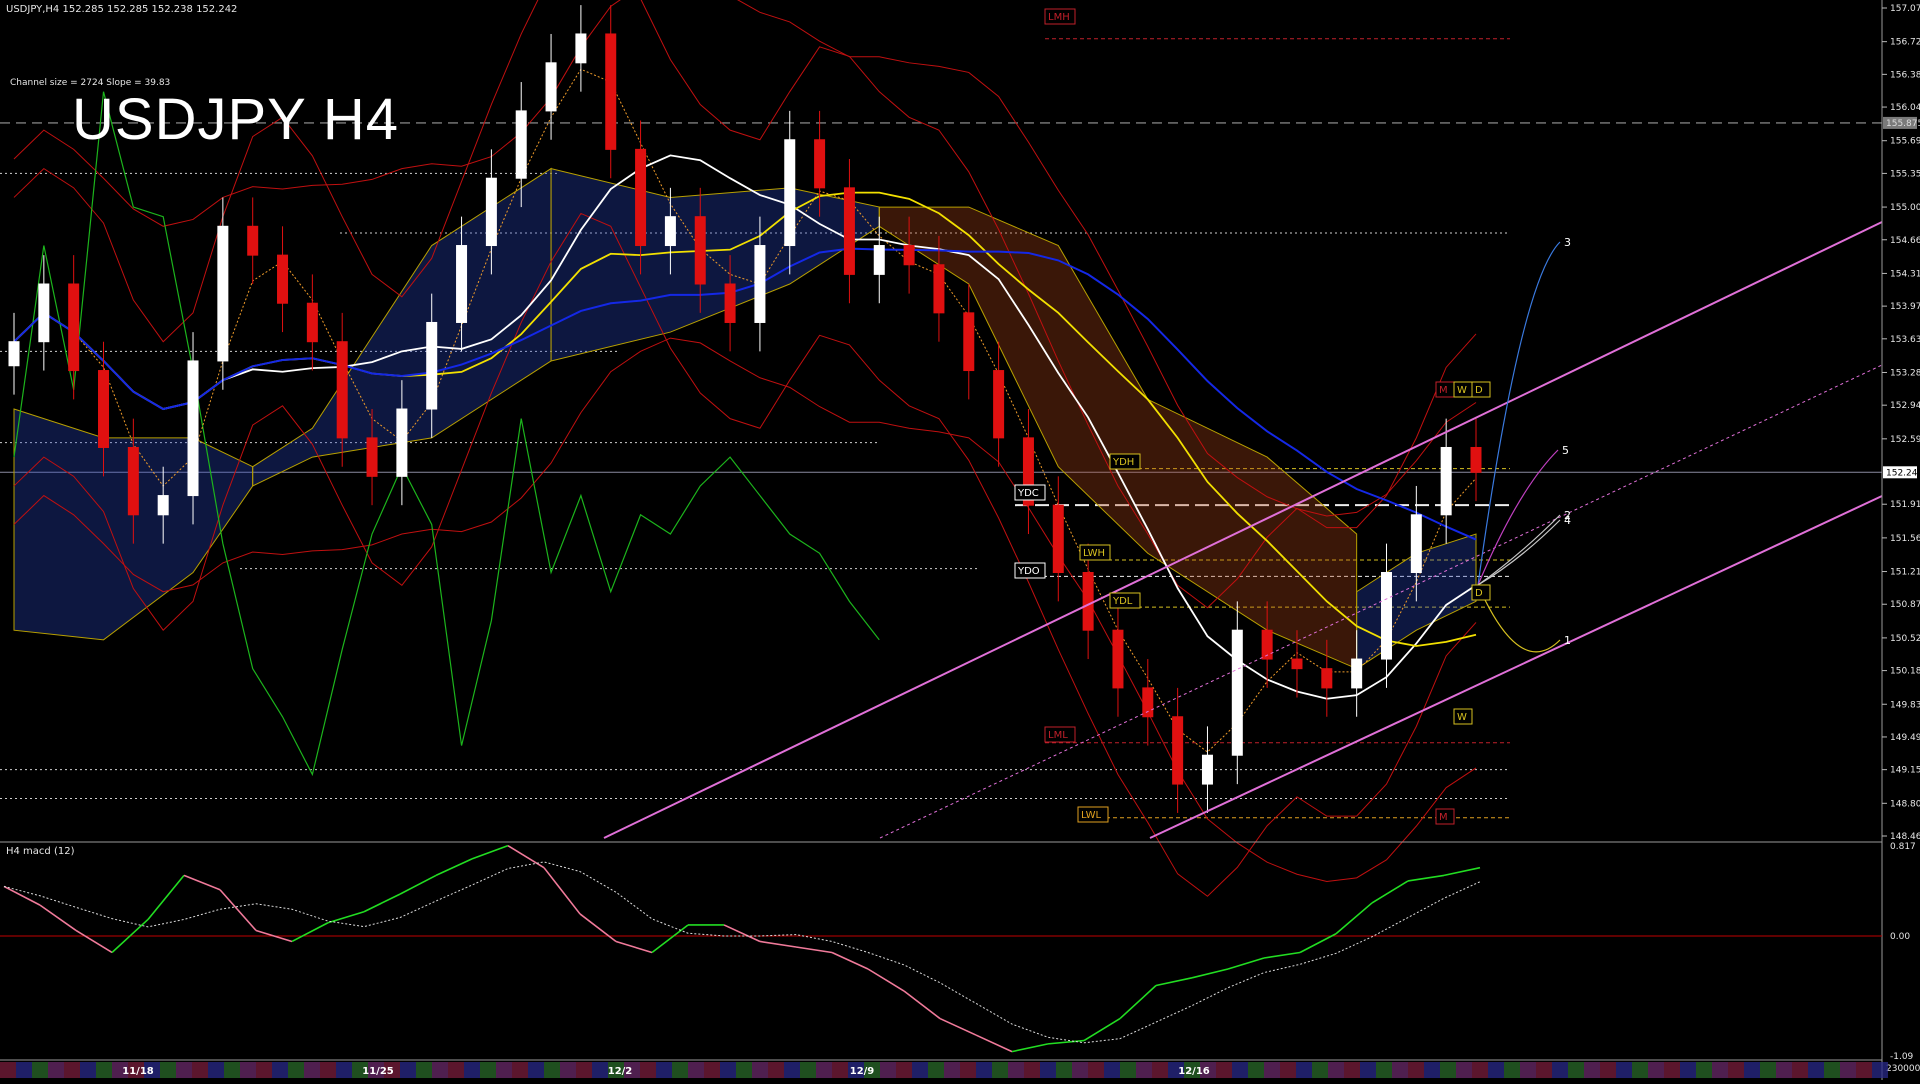 This screenshot has width=1920, height=1084. Describe the element at coordinates (1905, 108) in the screenshot. I see `price-tick-label: 156.040` at that location.